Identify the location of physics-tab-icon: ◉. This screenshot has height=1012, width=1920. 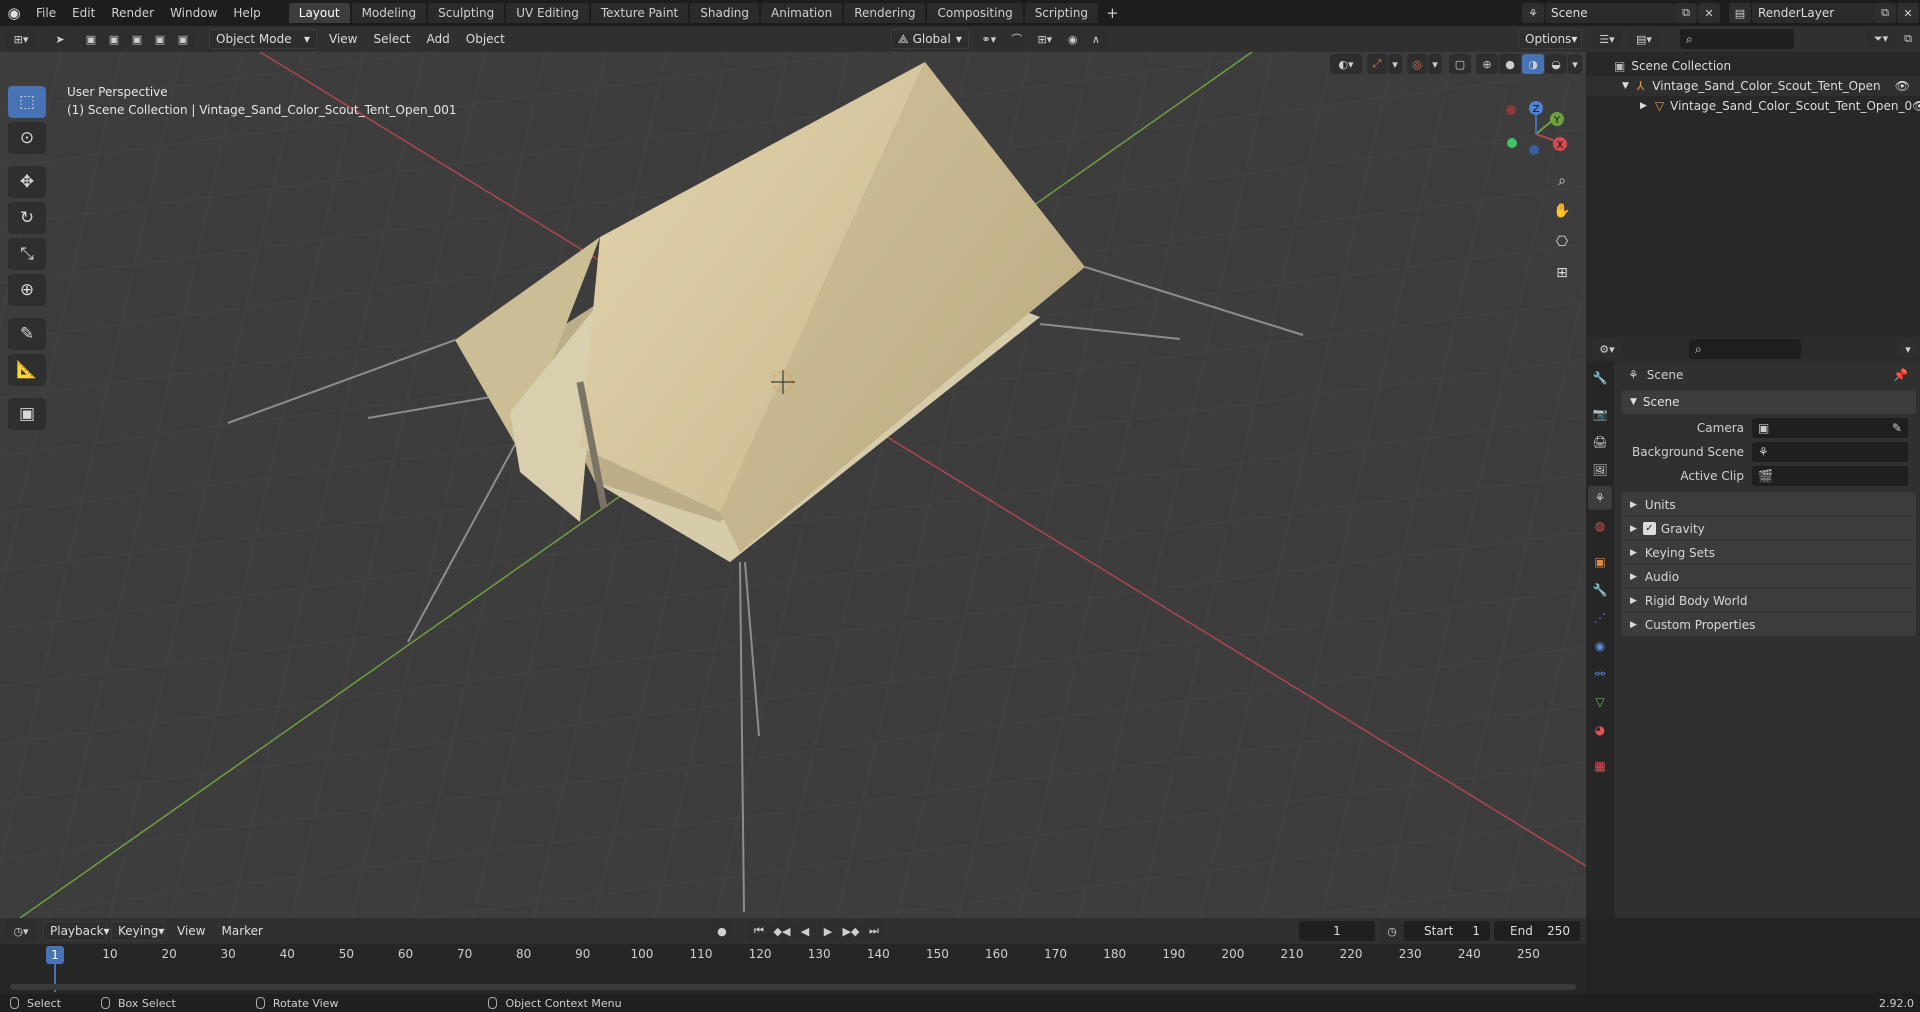
(1600, 646).